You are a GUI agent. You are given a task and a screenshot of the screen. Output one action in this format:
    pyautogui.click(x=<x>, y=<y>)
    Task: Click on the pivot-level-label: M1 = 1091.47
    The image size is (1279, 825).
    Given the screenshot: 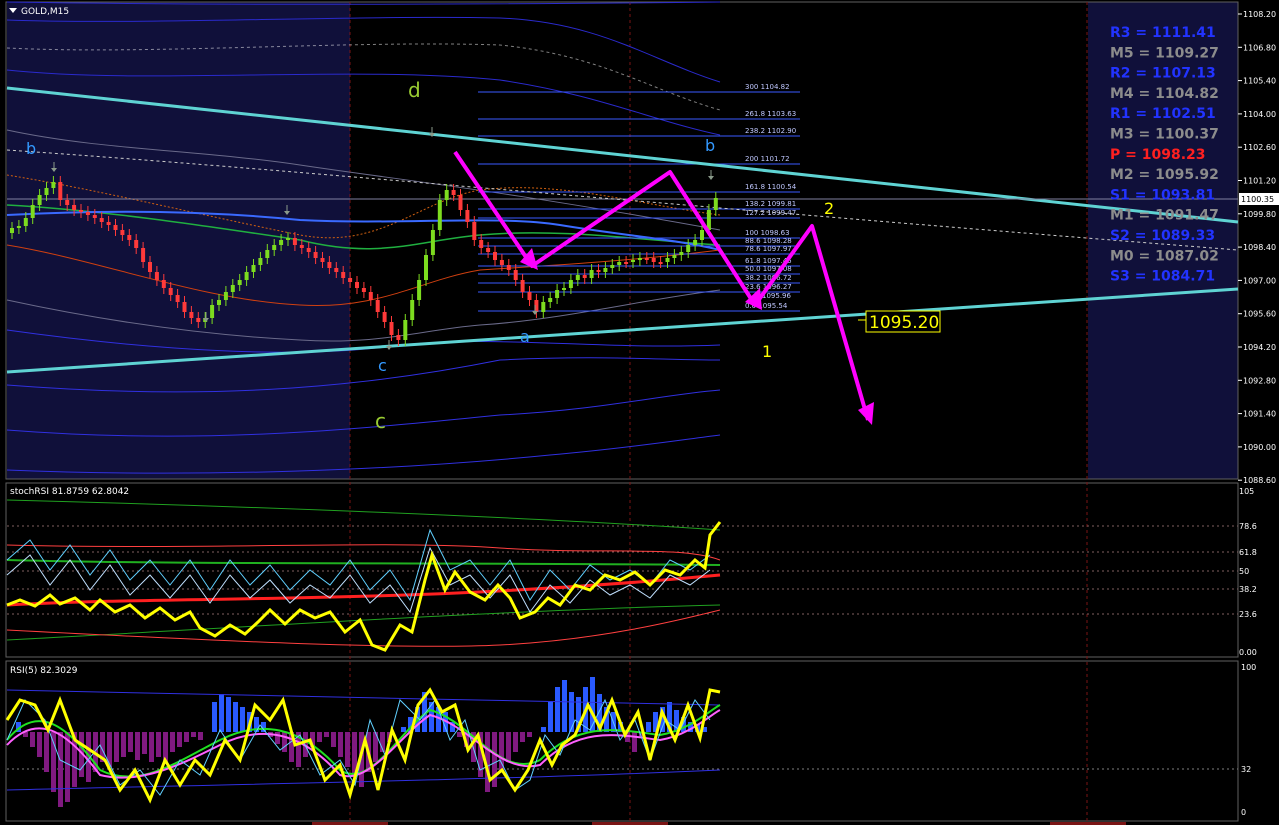 What is the action you would take?
    pyautogui.click(x=1164, y=216)
    